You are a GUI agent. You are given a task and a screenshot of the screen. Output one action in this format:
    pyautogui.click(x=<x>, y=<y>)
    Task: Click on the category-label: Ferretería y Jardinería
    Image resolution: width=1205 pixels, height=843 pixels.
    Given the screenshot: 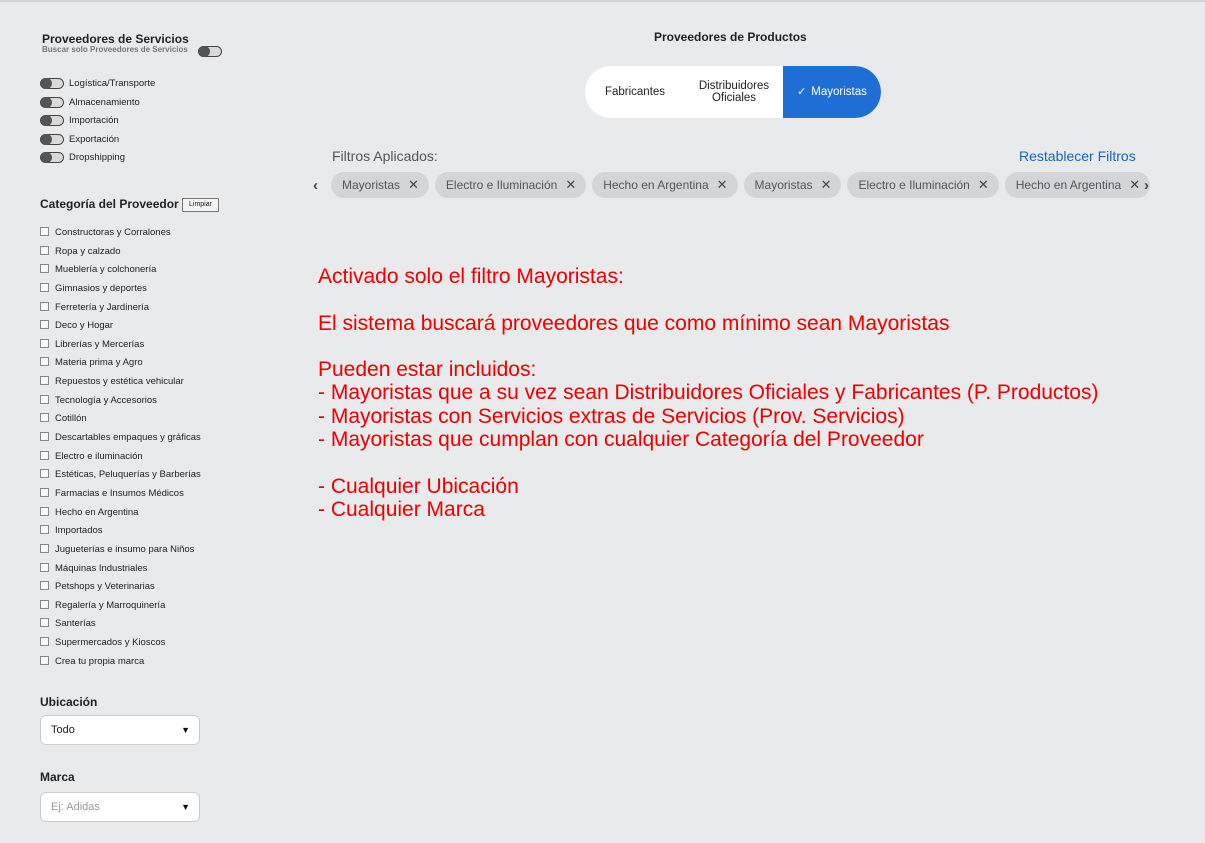 What is the action you would take?
    pyautogui.click(x=102, y=307)
    